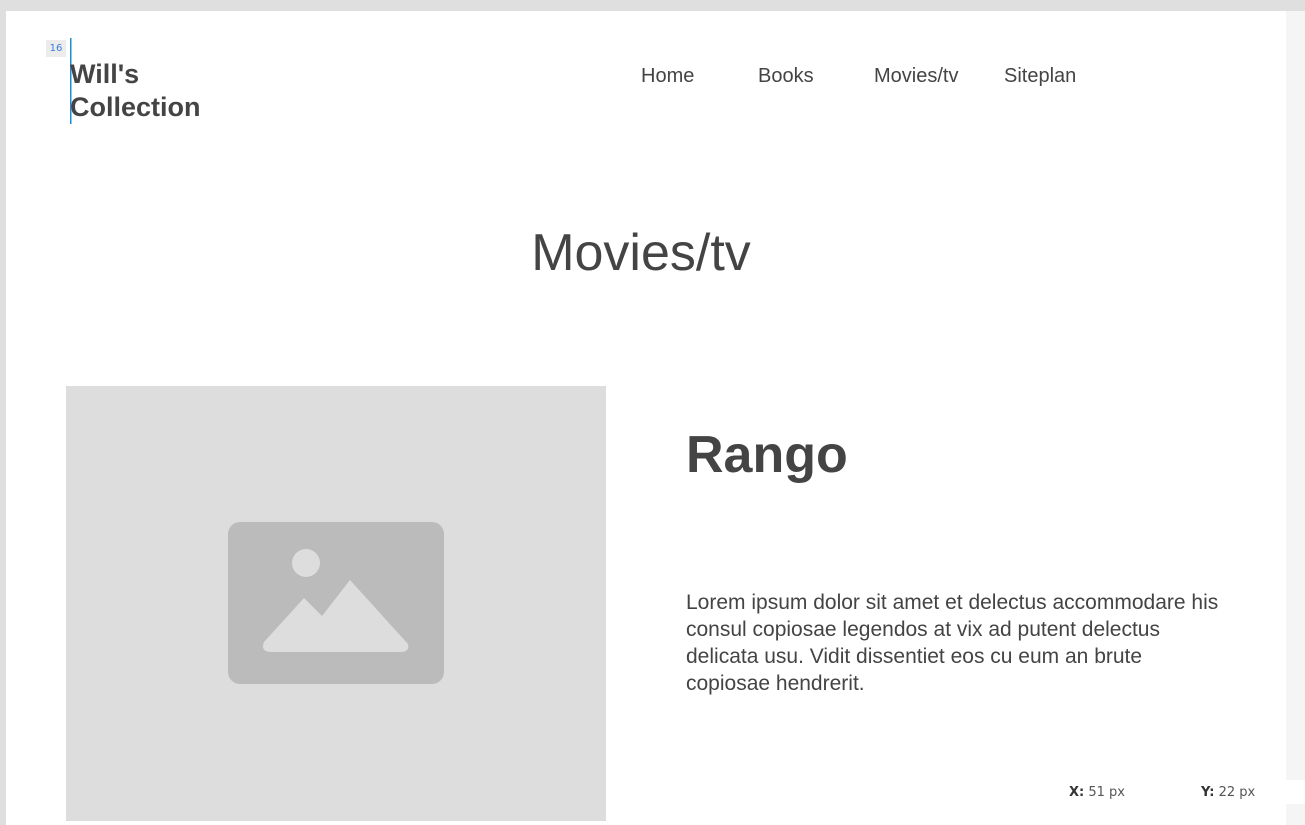 This screenshot has height=825, width=1305. What do you see at coordinates (667, 76) in the screenshot?
I see `nav-home-link: Home` at bounding box center [667, 76].